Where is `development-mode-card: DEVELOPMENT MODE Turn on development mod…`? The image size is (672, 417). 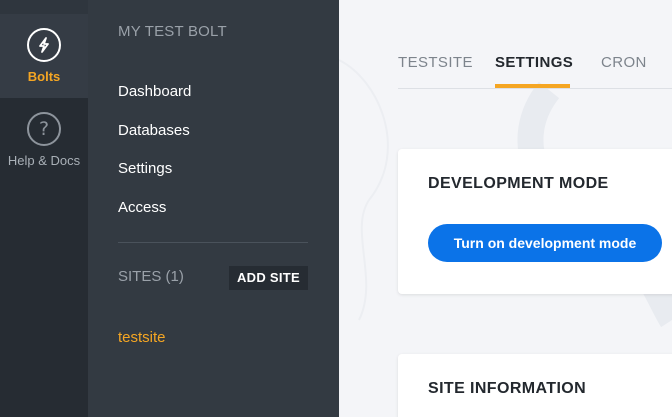 development-mode-card: DEVELOPMENT MODE Turn on development mod… is located at coordinates (535, 221).